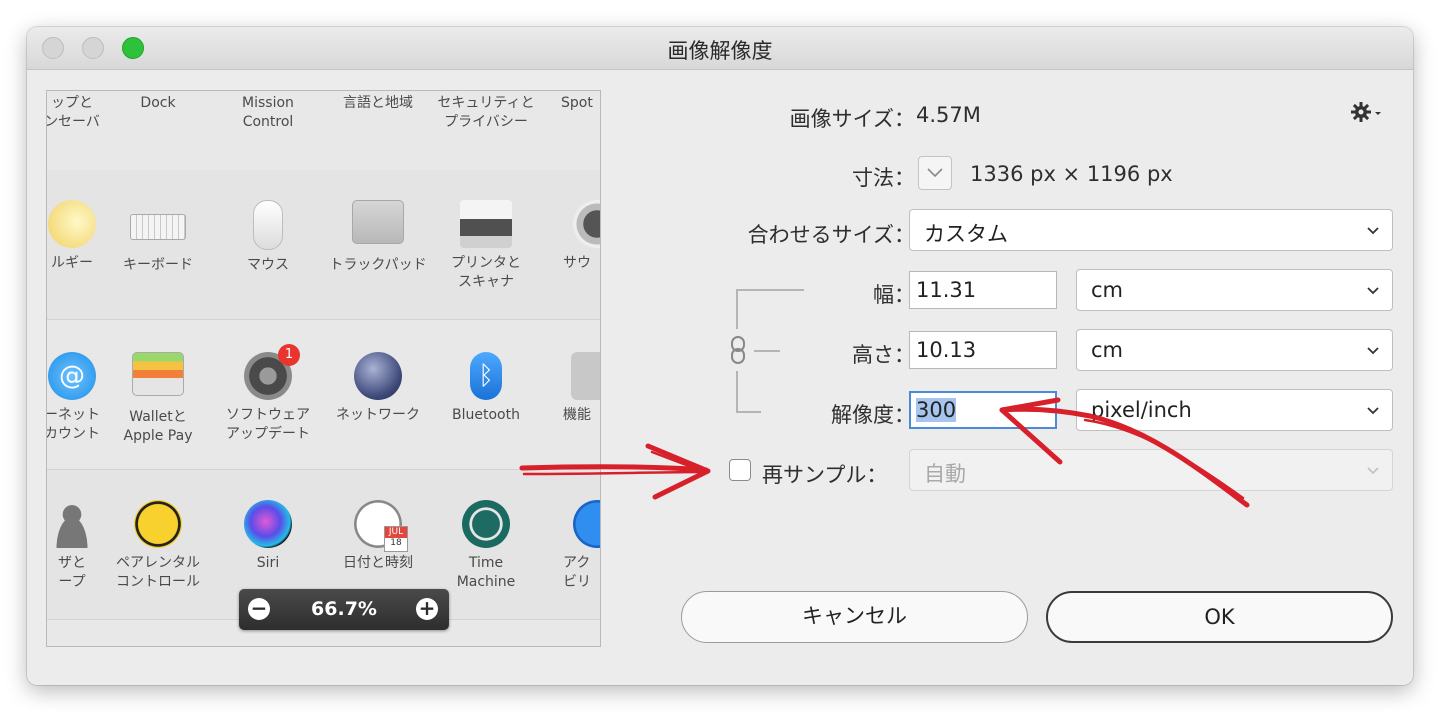  I want to click on calendar-day: 18, so click(396, 543).